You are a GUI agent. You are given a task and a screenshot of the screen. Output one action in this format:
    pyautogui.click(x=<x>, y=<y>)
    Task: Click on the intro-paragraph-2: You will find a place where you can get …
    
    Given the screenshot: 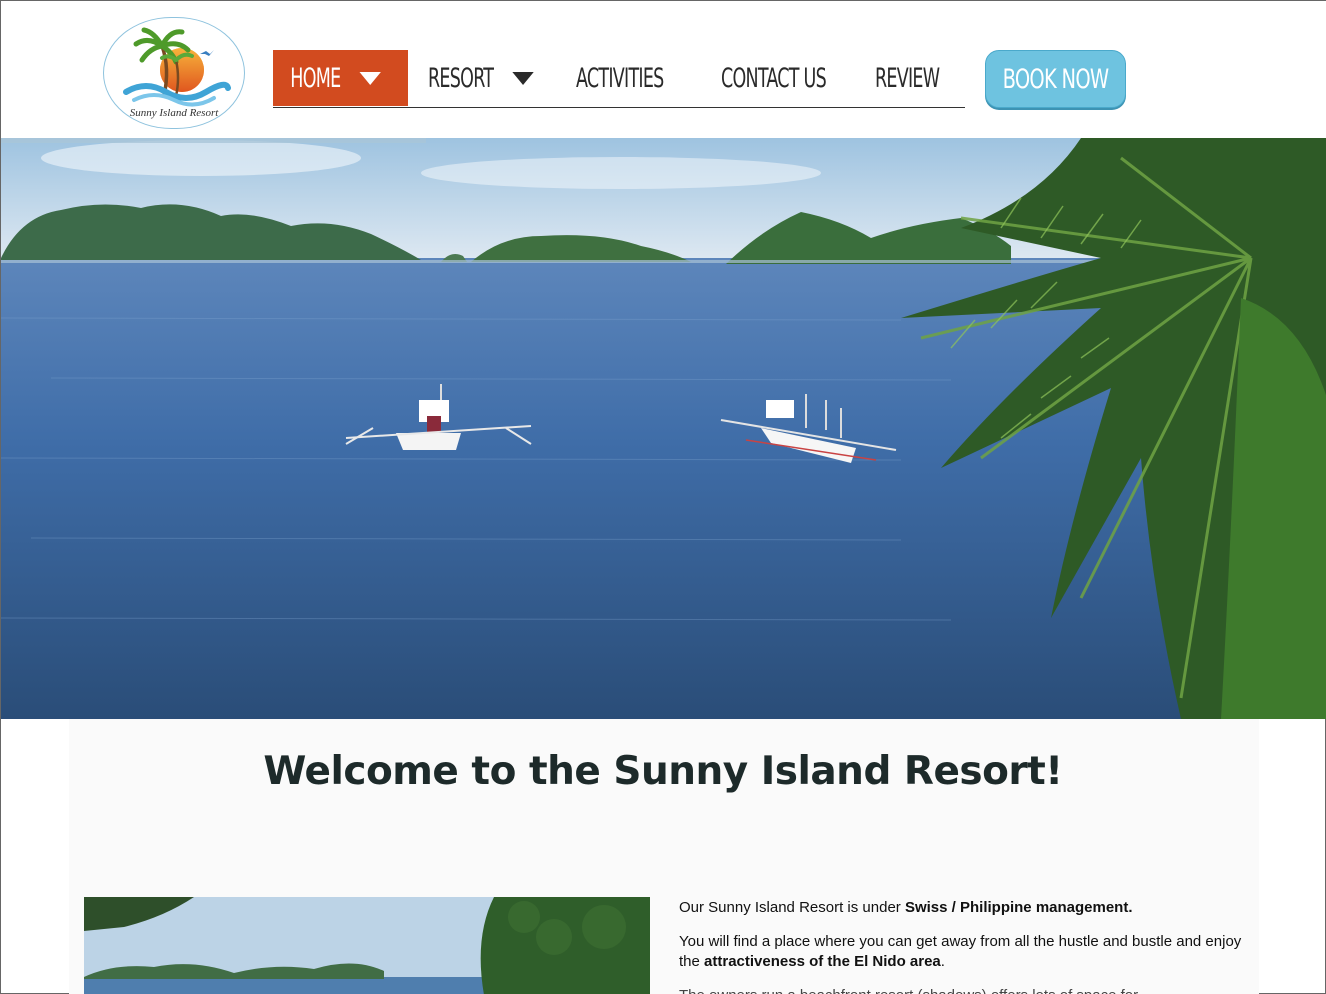 What is the action you would take?
    pyautogui.click(x=960, y=951)
    